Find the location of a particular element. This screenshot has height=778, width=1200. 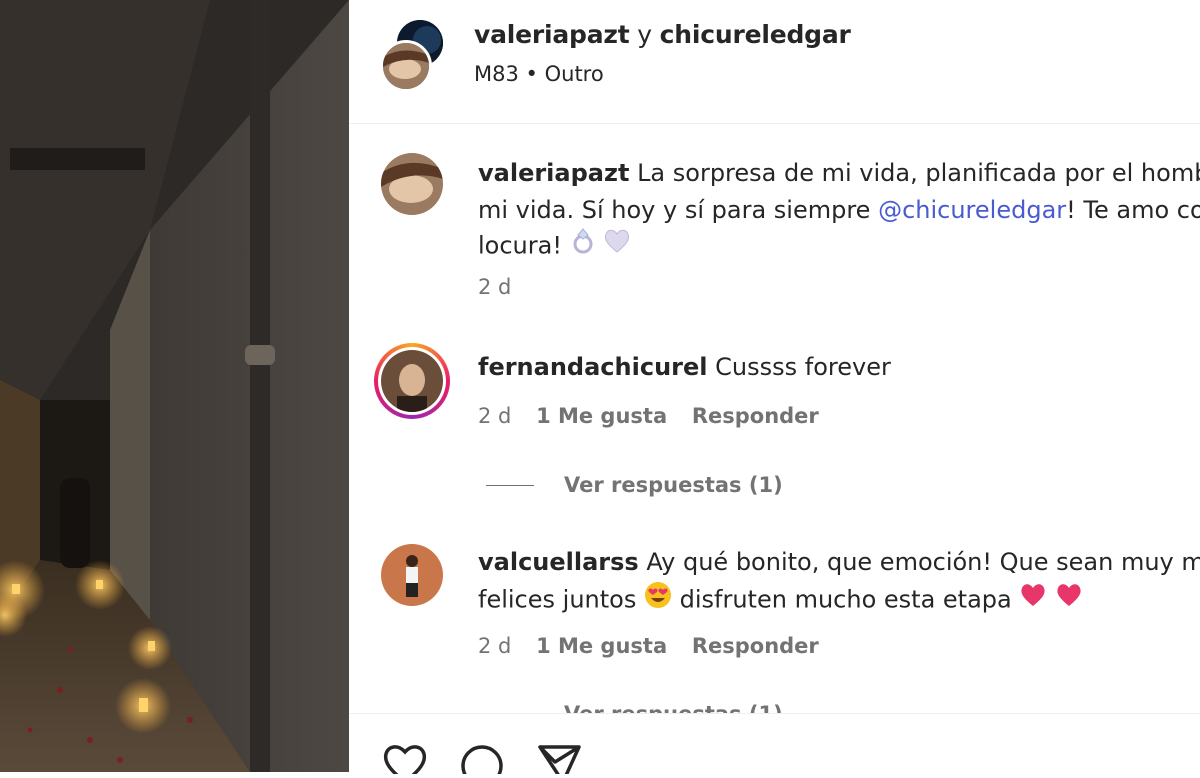

comment-2-view-replies: Ver respuestas (1) is located at coordinates (634, 707).